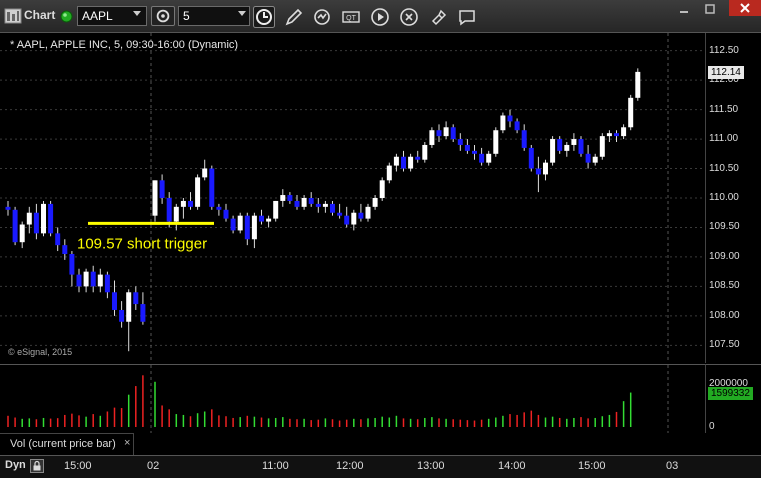 This screenshot has width=761, height=478. What do you see at coordinates (409, 17) in the screenshot?
I see `link-icon` at bounding box center [409, 17].